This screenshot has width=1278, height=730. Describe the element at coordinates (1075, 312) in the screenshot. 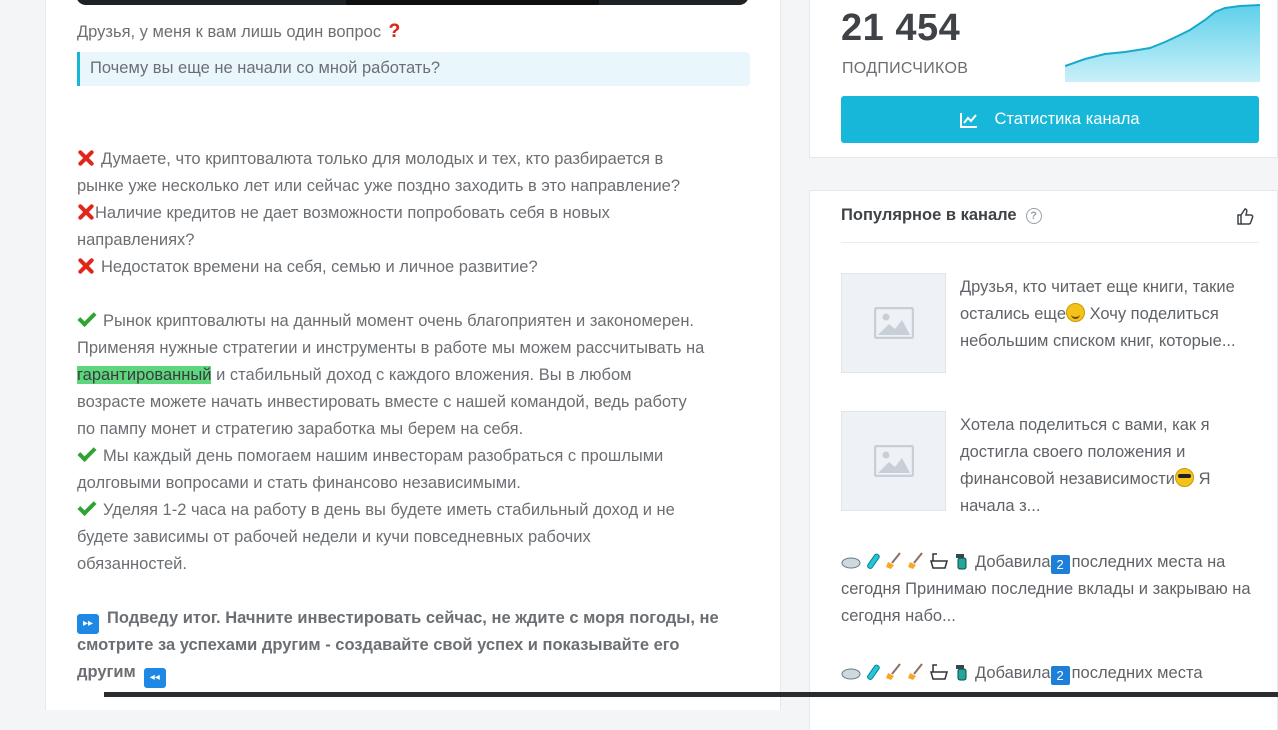

I see `smiling-face-icon` at that location.